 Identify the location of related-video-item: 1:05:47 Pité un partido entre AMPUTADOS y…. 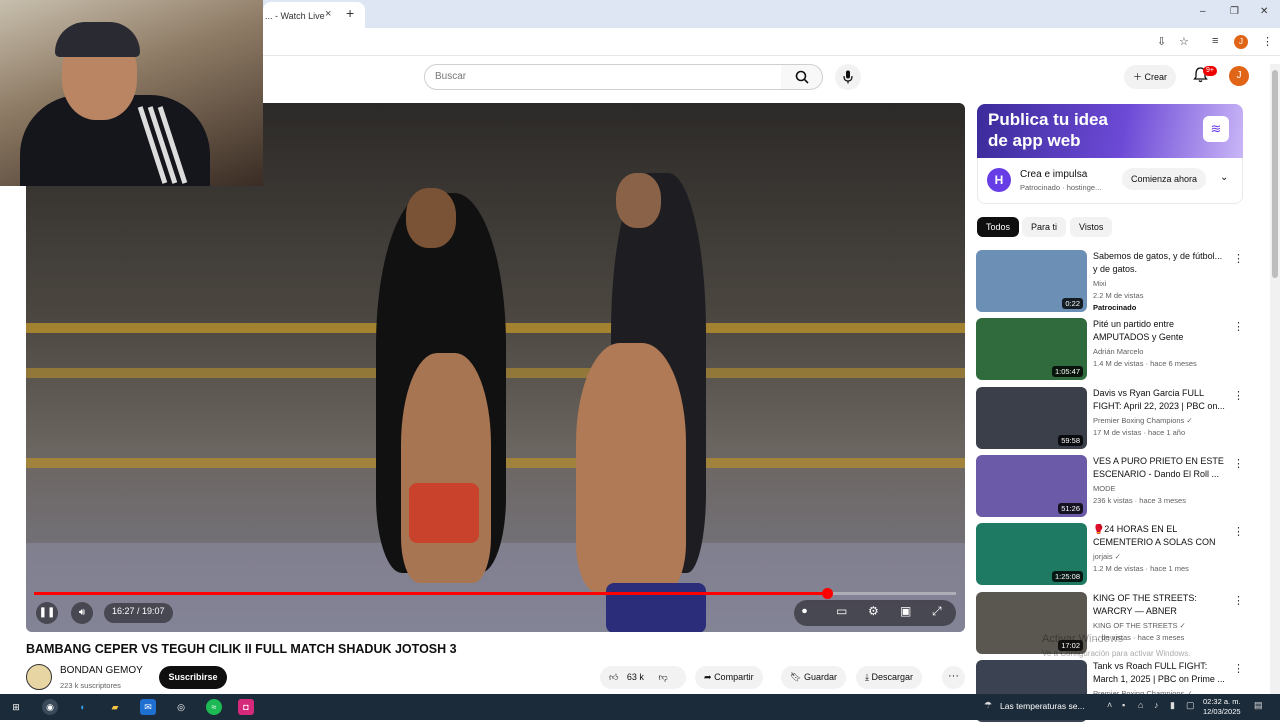
(1110, 350).